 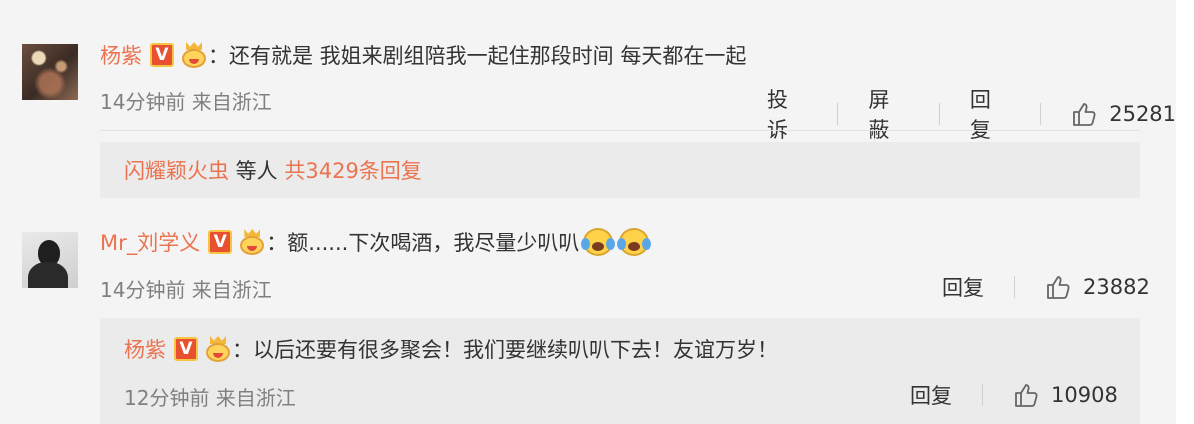 What do you see at coordinates (505, 350) in the screenshot?
I see `reply-text: ：以后还要有很多聚会！我们要继续叭叭下去！友谊万岁！` at bounding box center [505, 350].